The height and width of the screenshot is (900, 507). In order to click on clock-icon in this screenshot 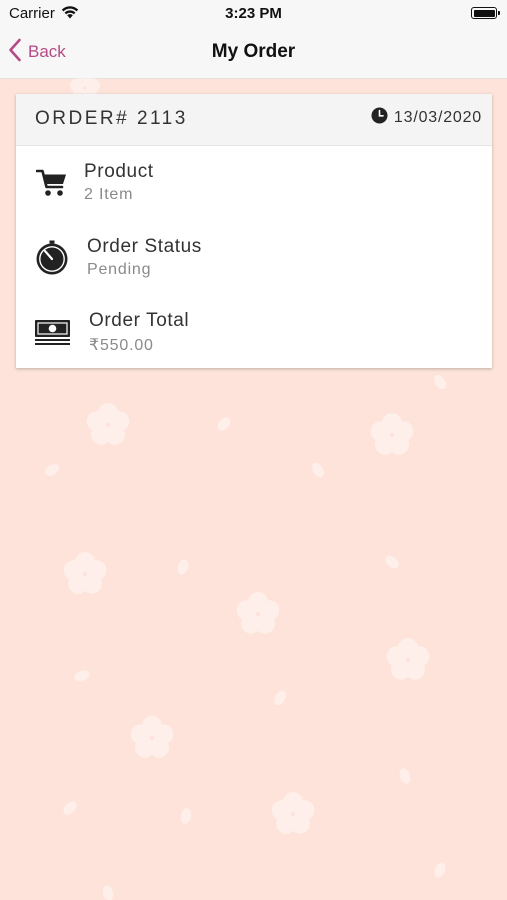, I will do `click(379, 118)`.